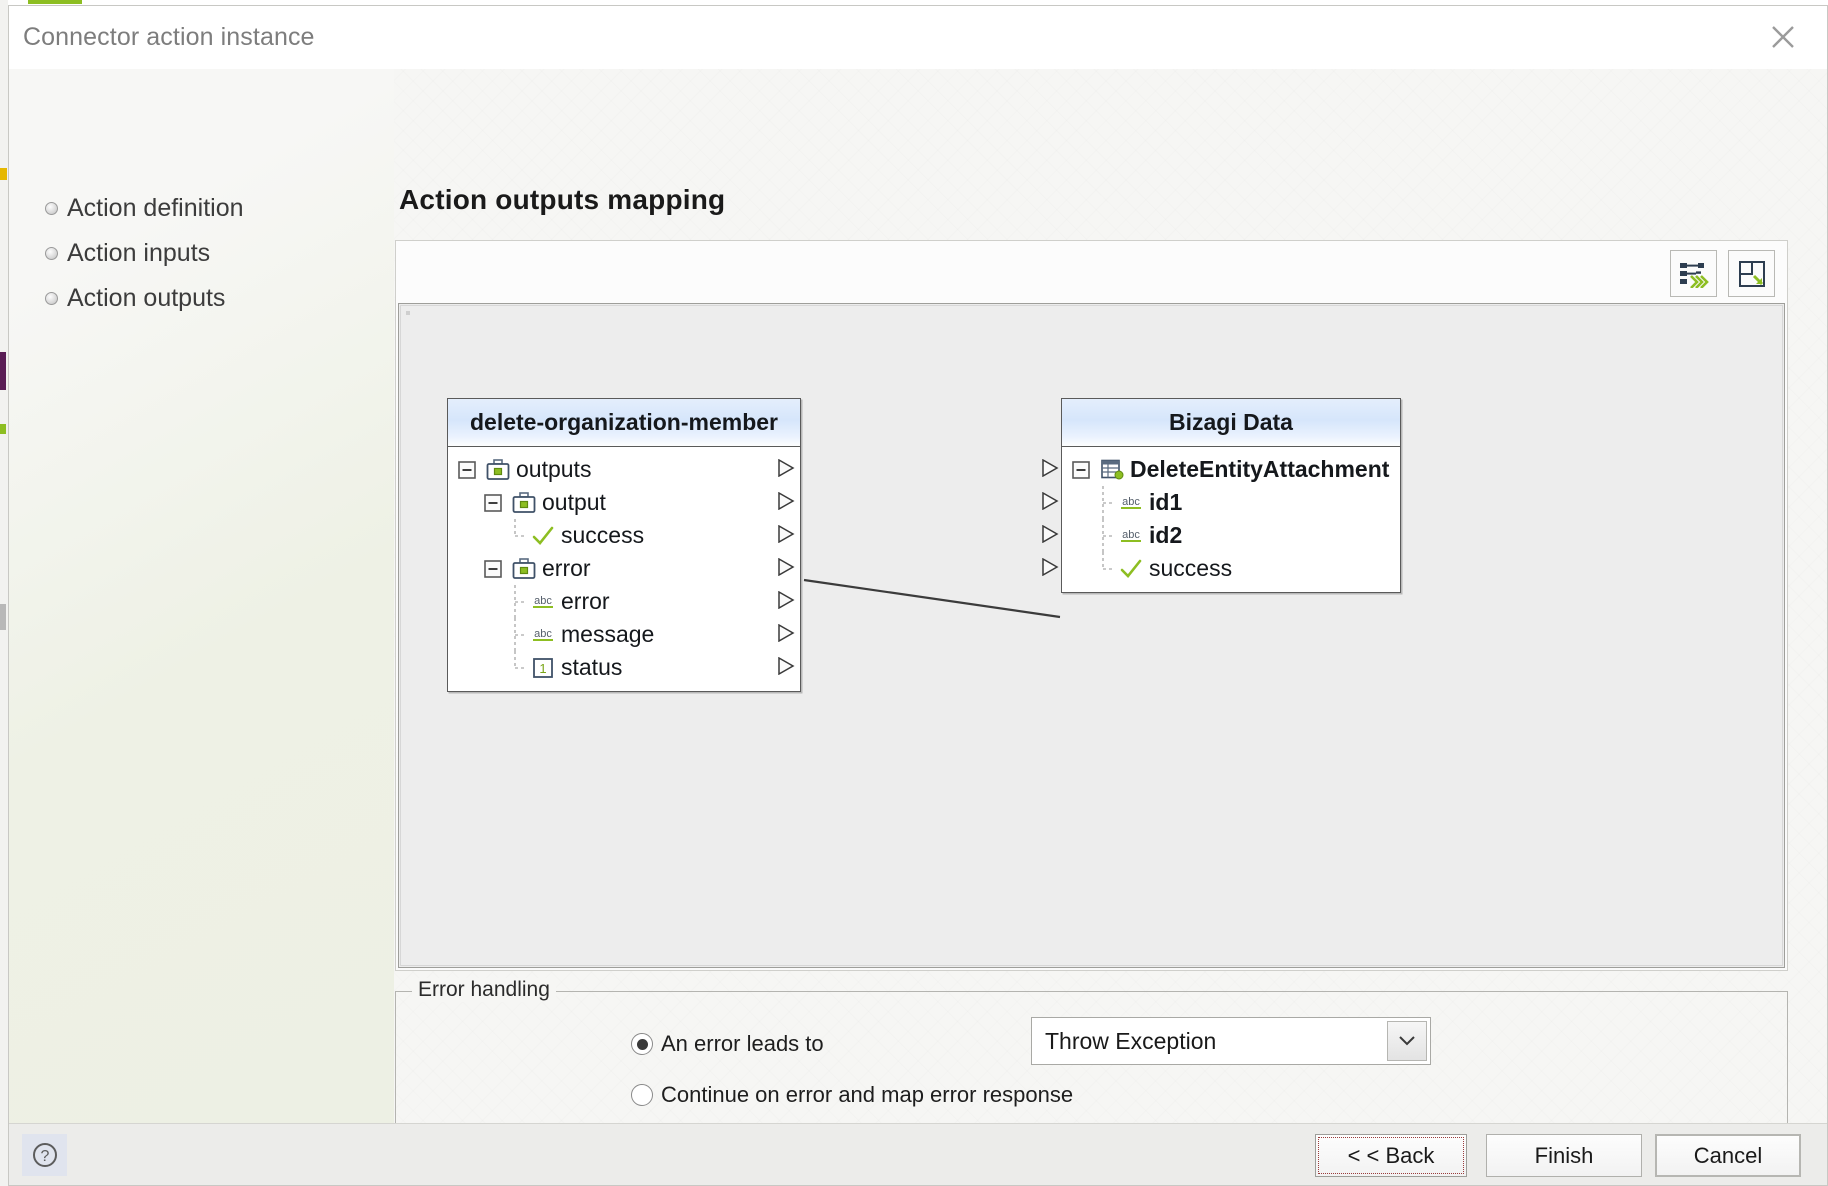  I want to click on mapping-link, so click(932, 598).